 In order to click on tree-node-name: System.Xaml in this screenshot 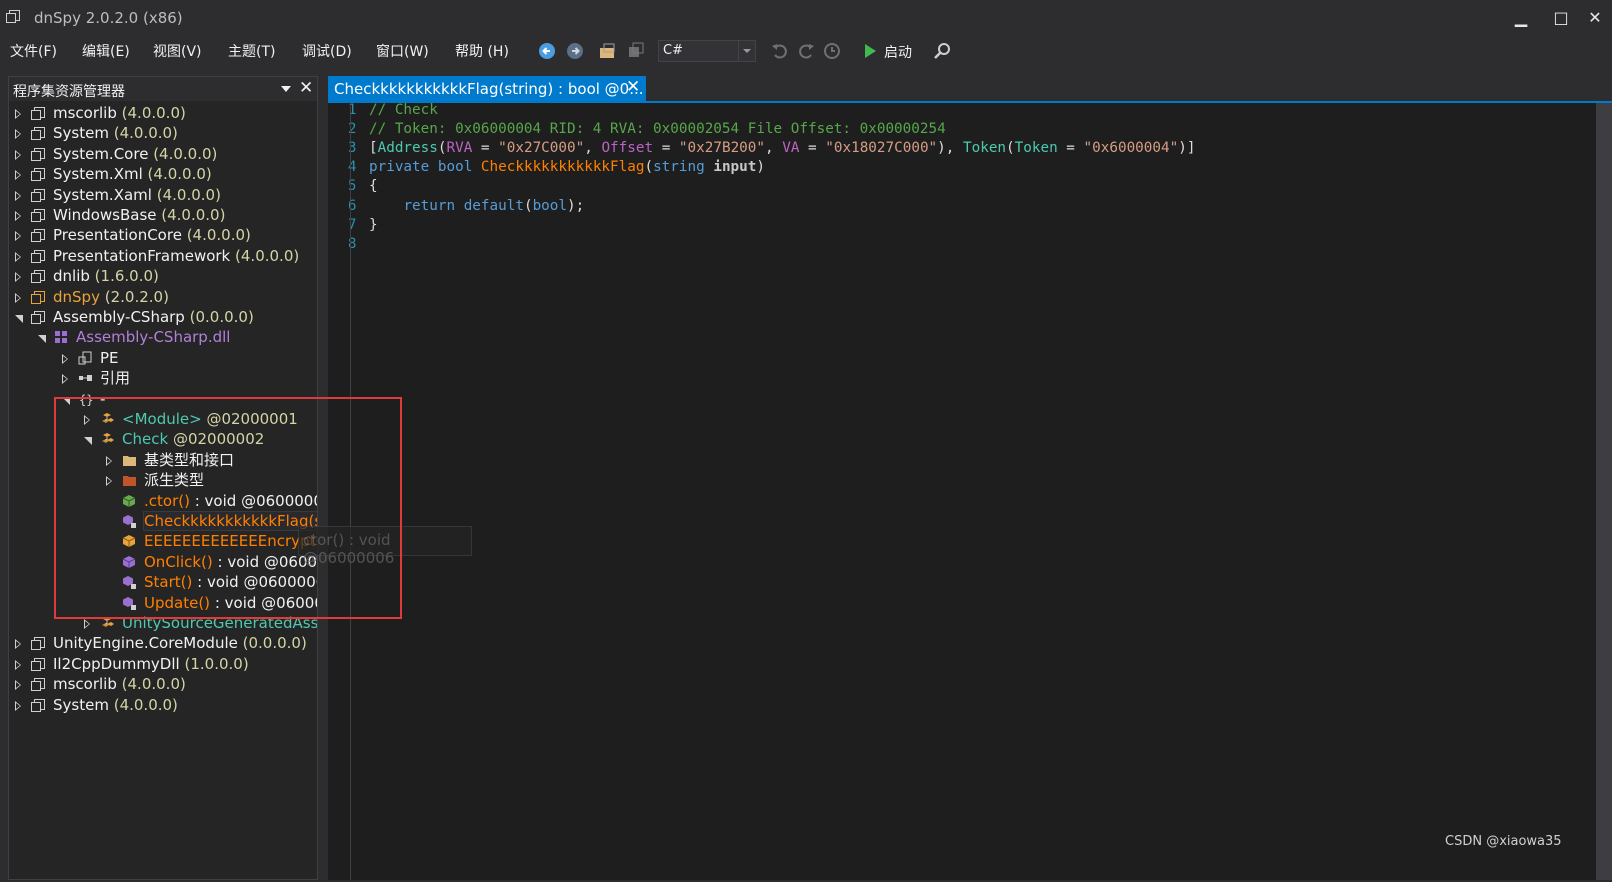, I will do `click(102, 194)`.